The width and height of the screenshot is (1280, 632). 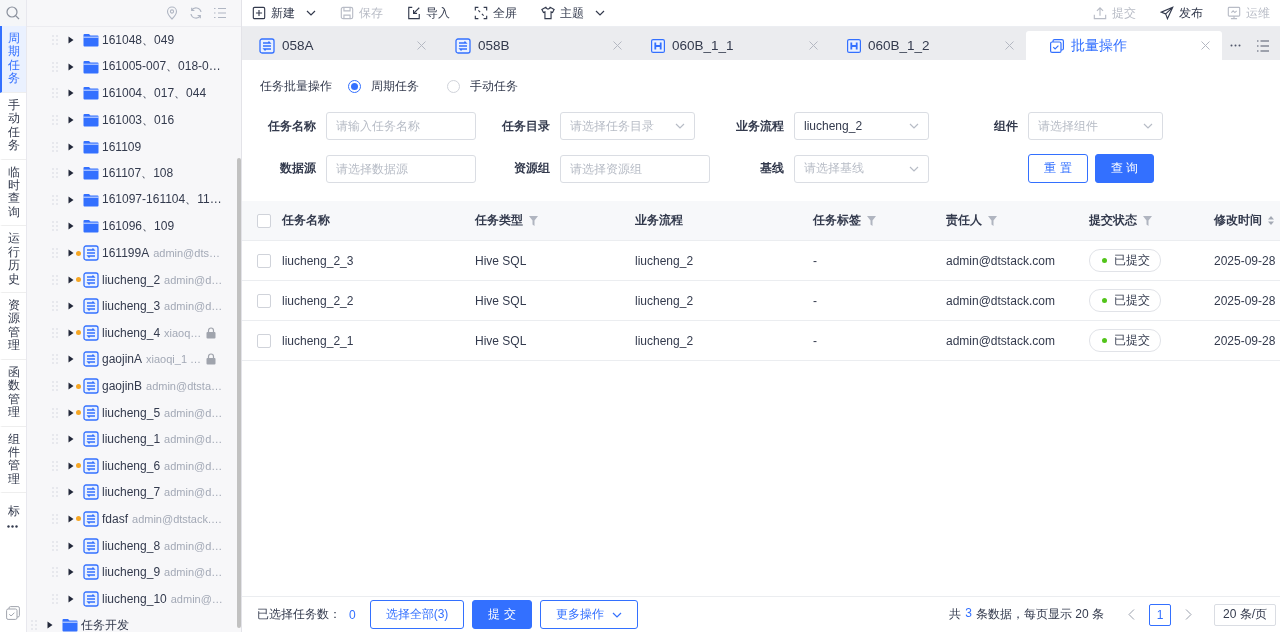 I want to click on column-header: 业务流程, so click(x=659, y=220).